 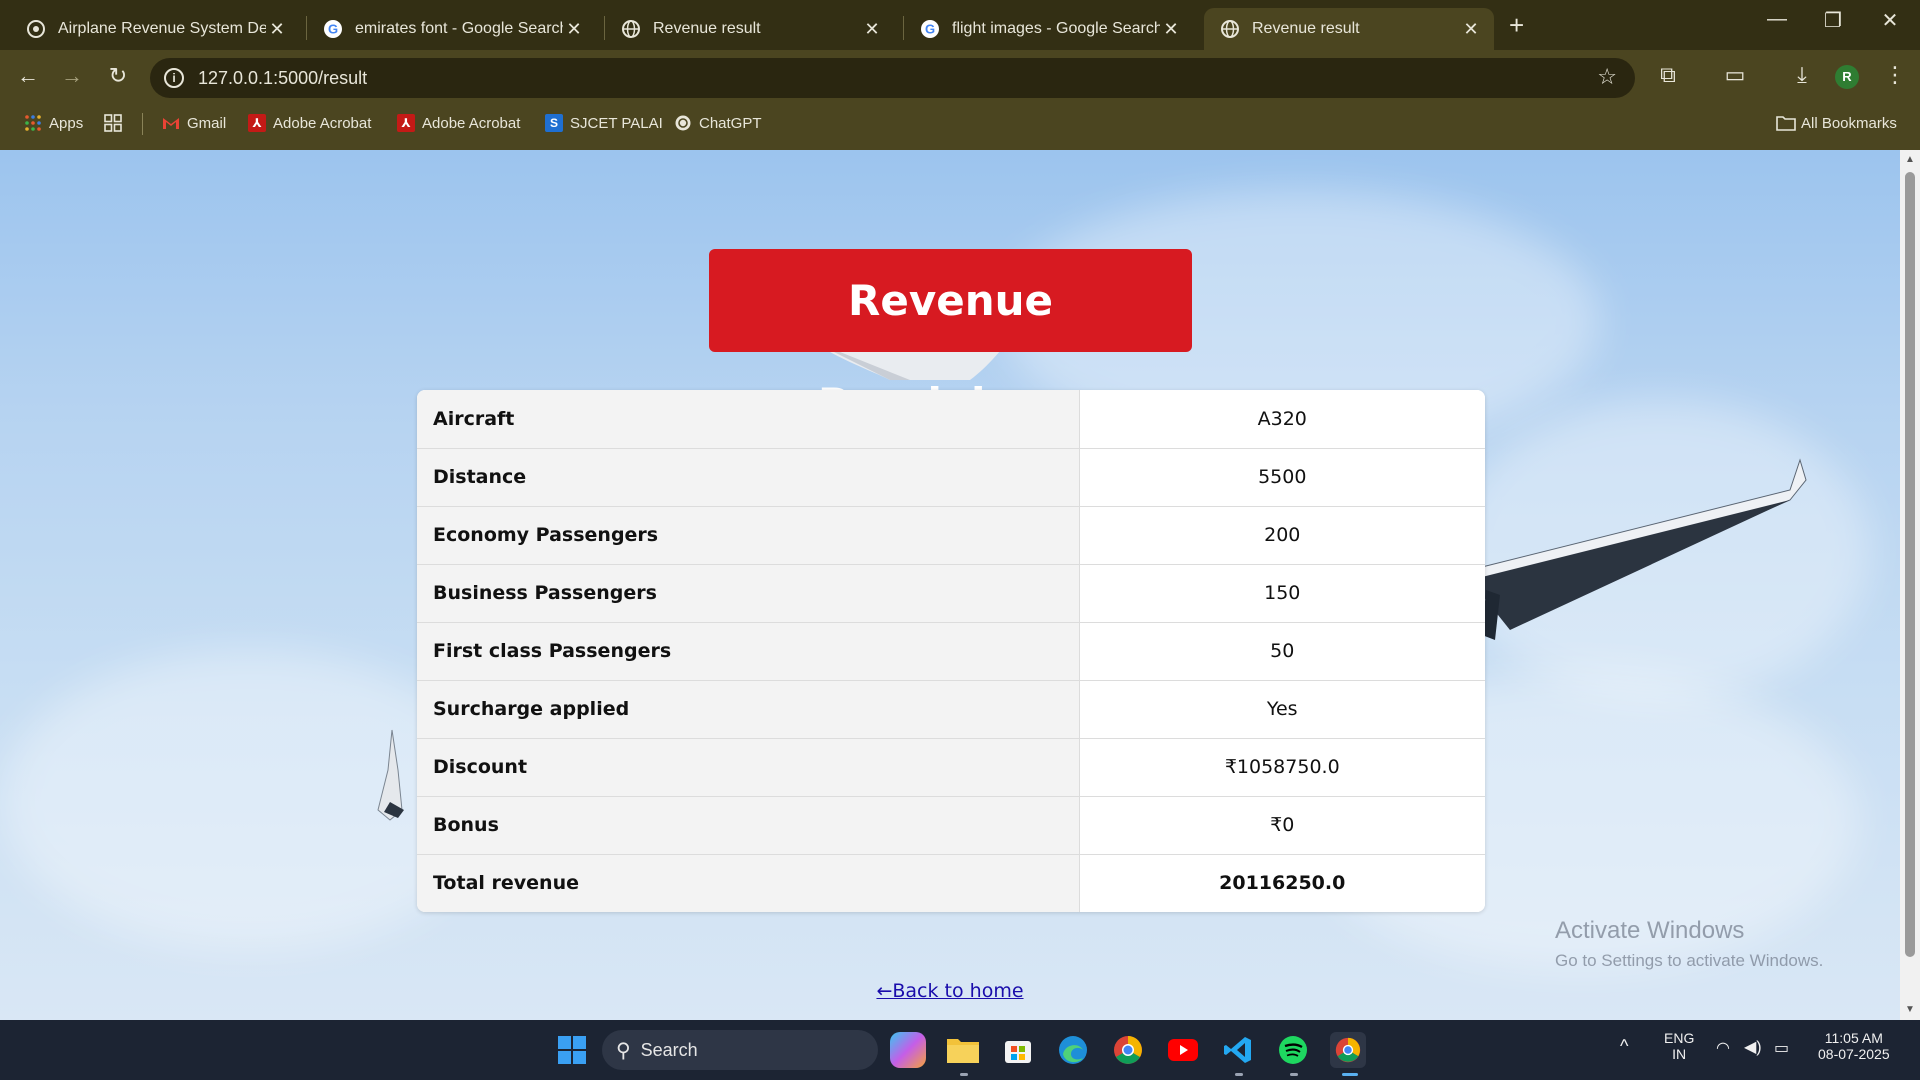 I want to click on back-to-home-link: ←Back to home, so click(x=950, y=991).